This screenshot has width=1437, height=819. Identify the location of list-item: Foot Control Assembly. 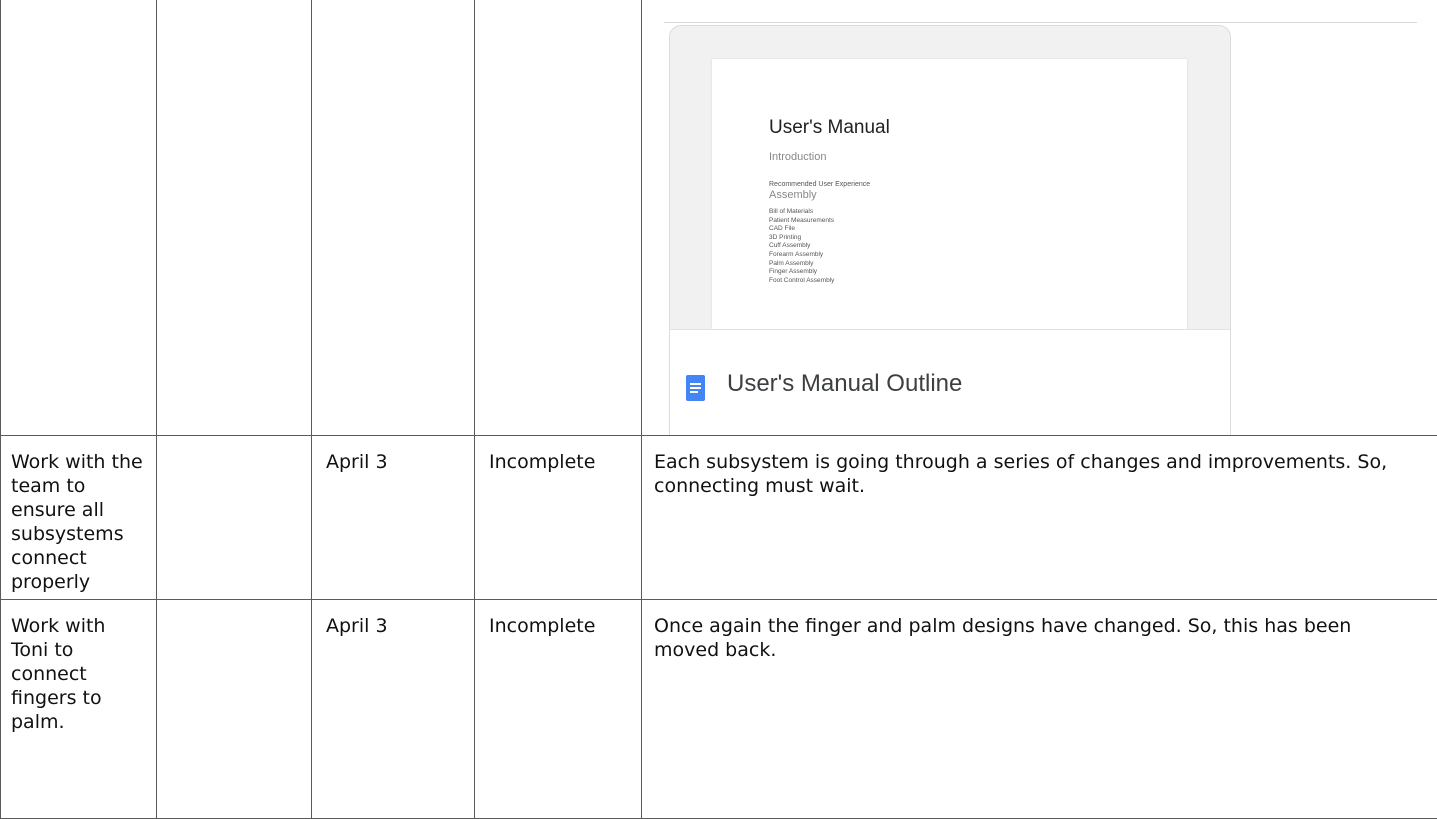
(801, 281).